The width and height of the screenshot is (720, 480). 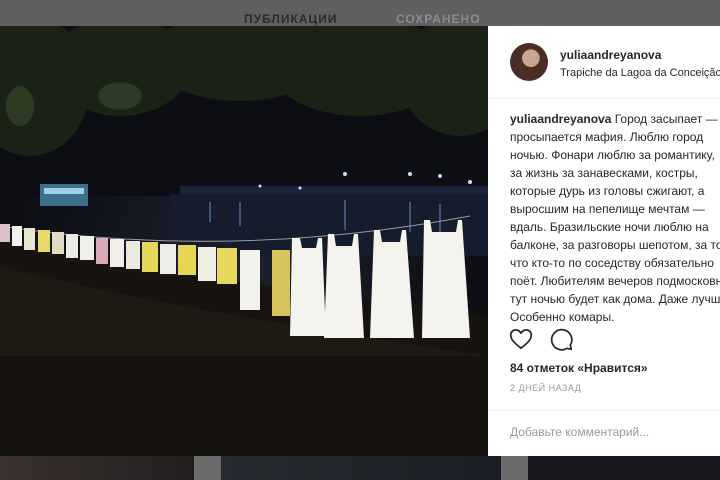 I want to click on caption-text-line: Город засыпает —, so click(x=664, y=119).